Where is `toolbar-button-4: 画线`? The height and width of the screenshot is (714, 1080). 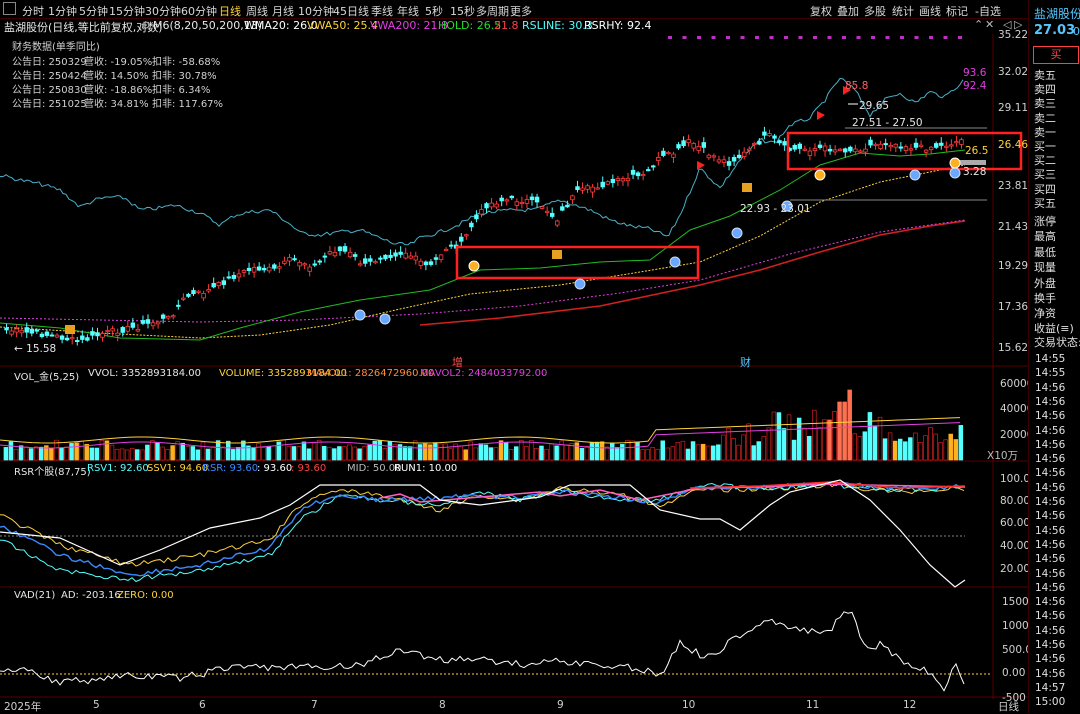
toolbar-button-4: 画线 is located at coordinates (930, 11).